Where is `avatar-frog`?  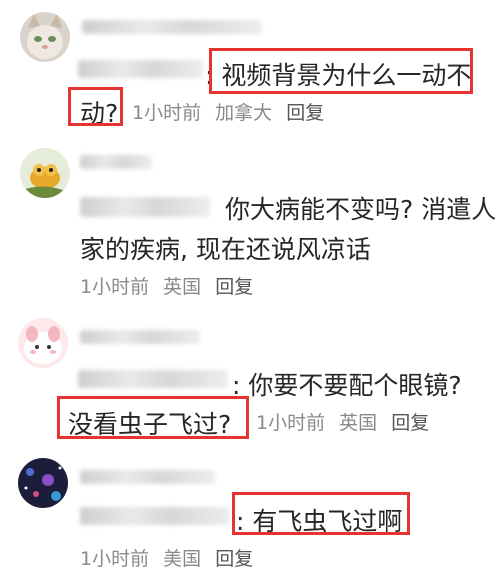 avatar-frog is located at coordinates (45, 173).